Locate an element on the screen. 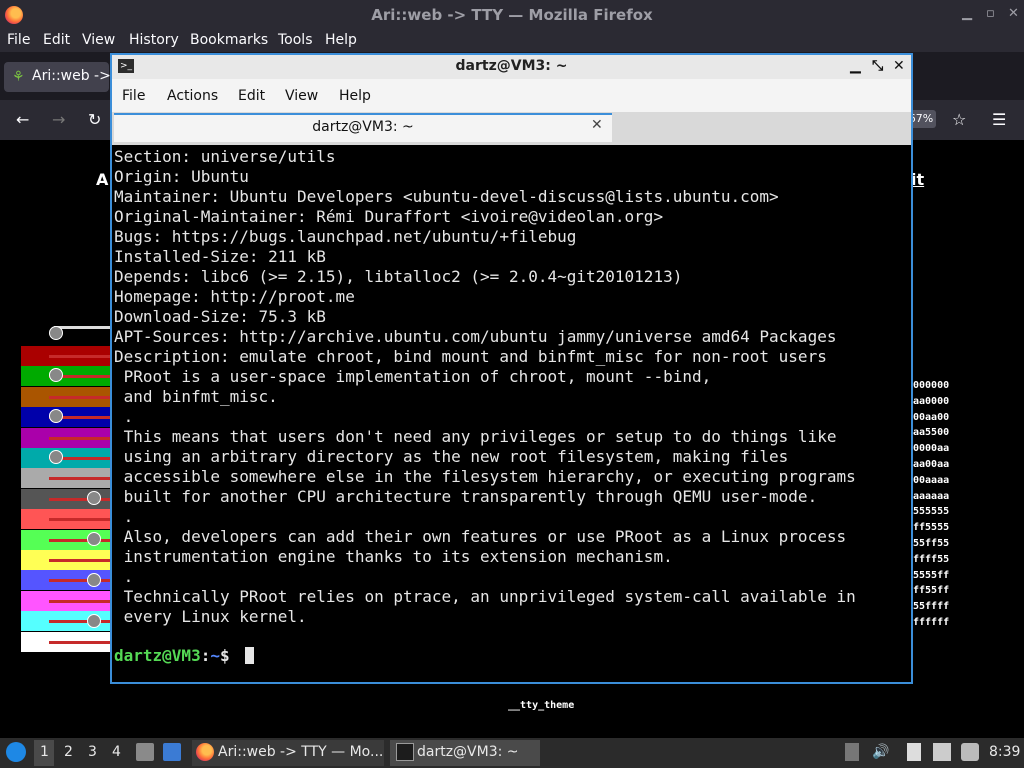 This screenshot has width=1024, height=768. hex-color-label: aa00aa is located at coordinates (931, 464).